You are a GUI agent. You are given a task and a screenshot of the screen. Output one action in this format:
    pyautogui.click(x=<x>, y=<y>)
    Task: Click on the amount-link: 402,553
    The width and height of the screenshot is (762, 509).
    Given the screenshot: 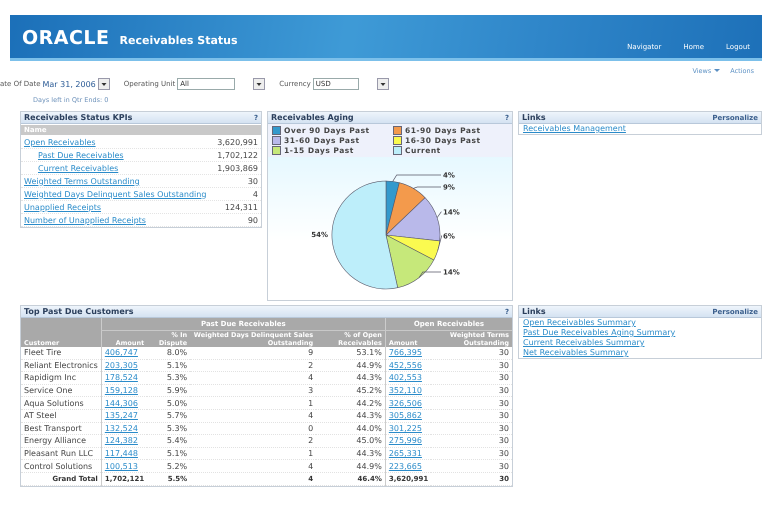 What is the action you would take?
    pyautogui.click(x=405, y=377)
    